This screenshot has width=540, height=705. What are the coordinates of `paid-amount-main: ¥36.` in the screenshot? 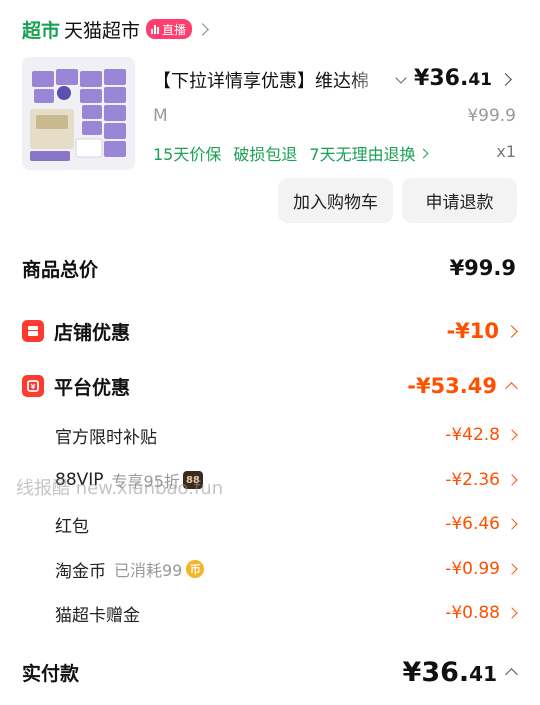 It's located at (436, 672).